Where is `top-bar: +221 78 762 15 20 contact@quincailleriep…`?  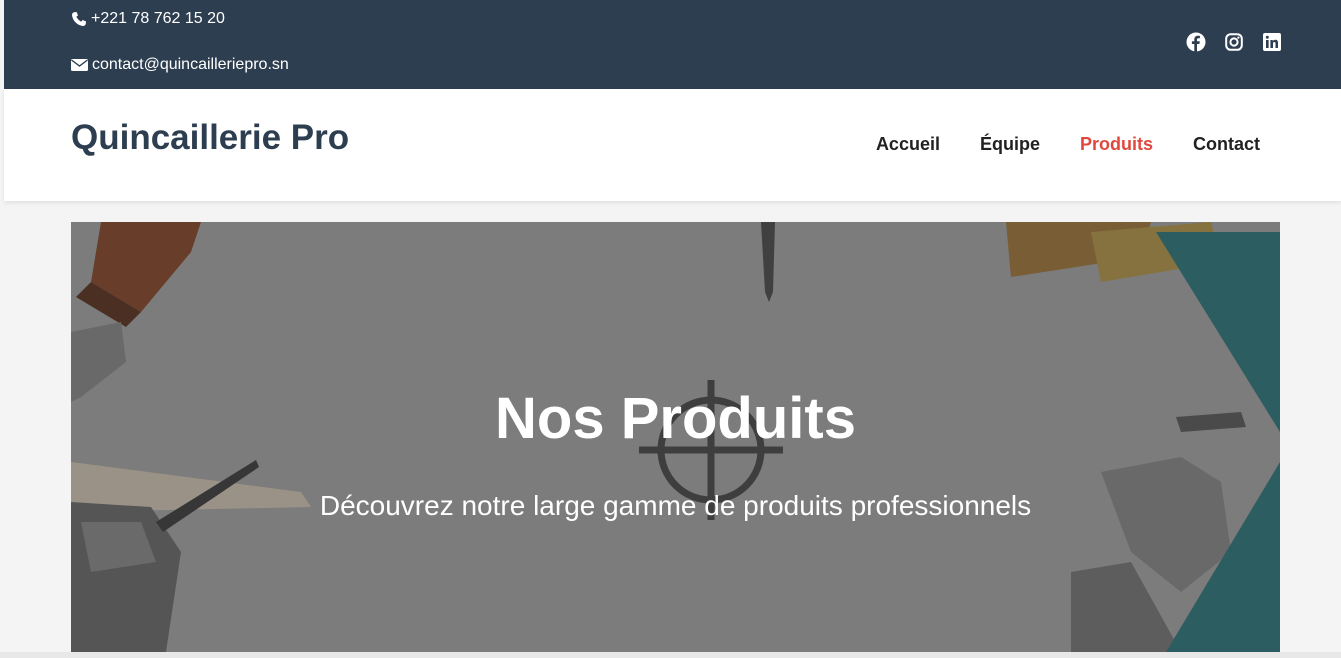 top-bar: +221 78 762 15 20 contact@quincailleriep… is located at coordinates (672, 44).